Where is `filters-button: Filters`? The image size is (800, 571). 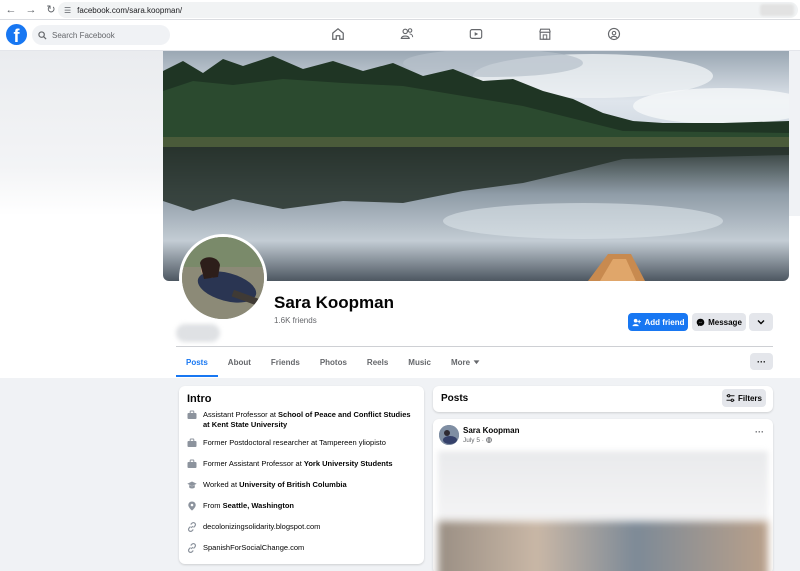 filters-button: Filters is located at coordinates (744, 398).